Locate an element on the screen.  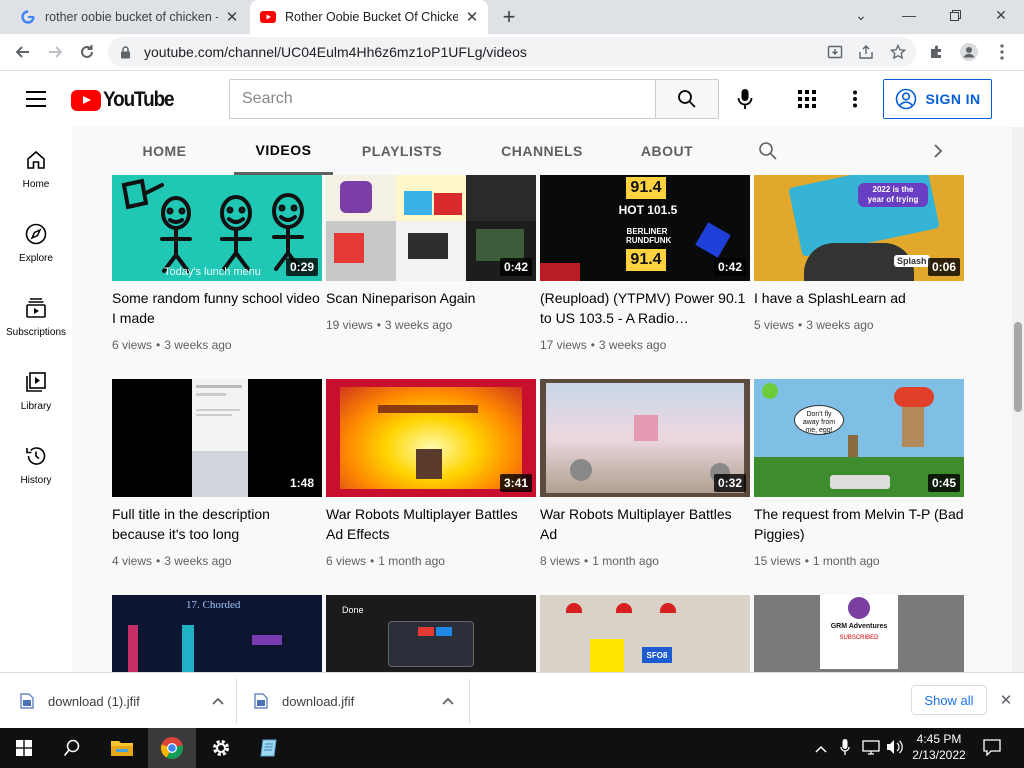
youtube-apps-grid-icon is located at coordinates (807, 99).